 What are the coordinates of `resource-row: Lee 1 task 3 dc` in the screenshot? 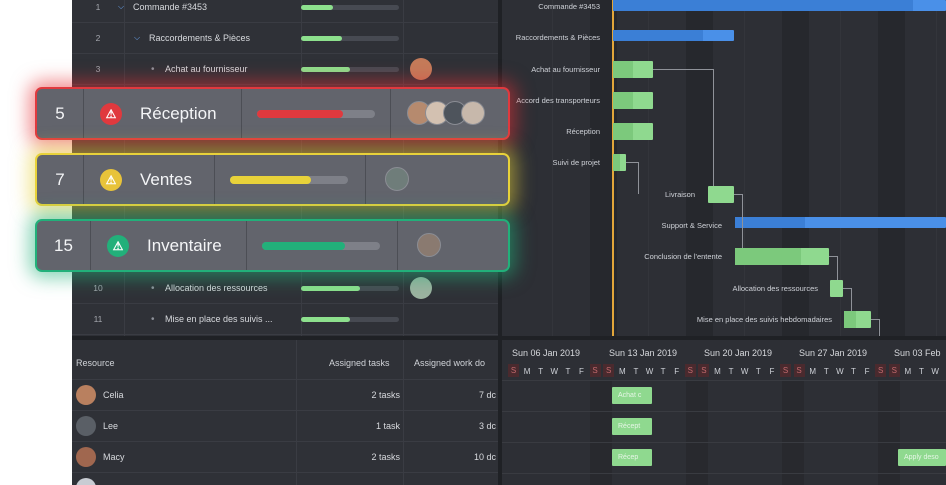 It's located at (285, 426).